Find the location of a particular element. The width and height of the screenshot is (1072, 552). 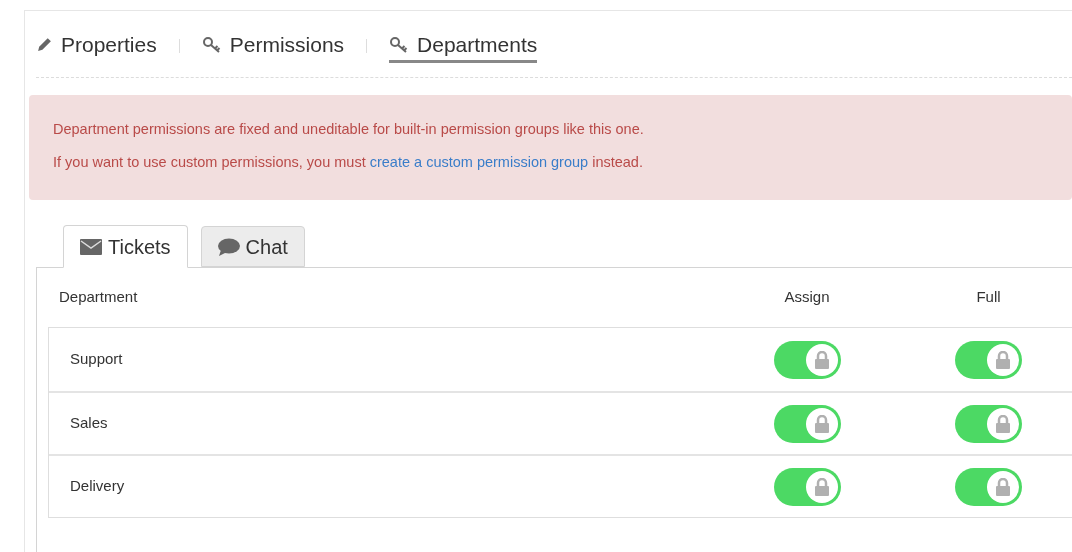

department-name: Sales is located at coordinates (89, 423).